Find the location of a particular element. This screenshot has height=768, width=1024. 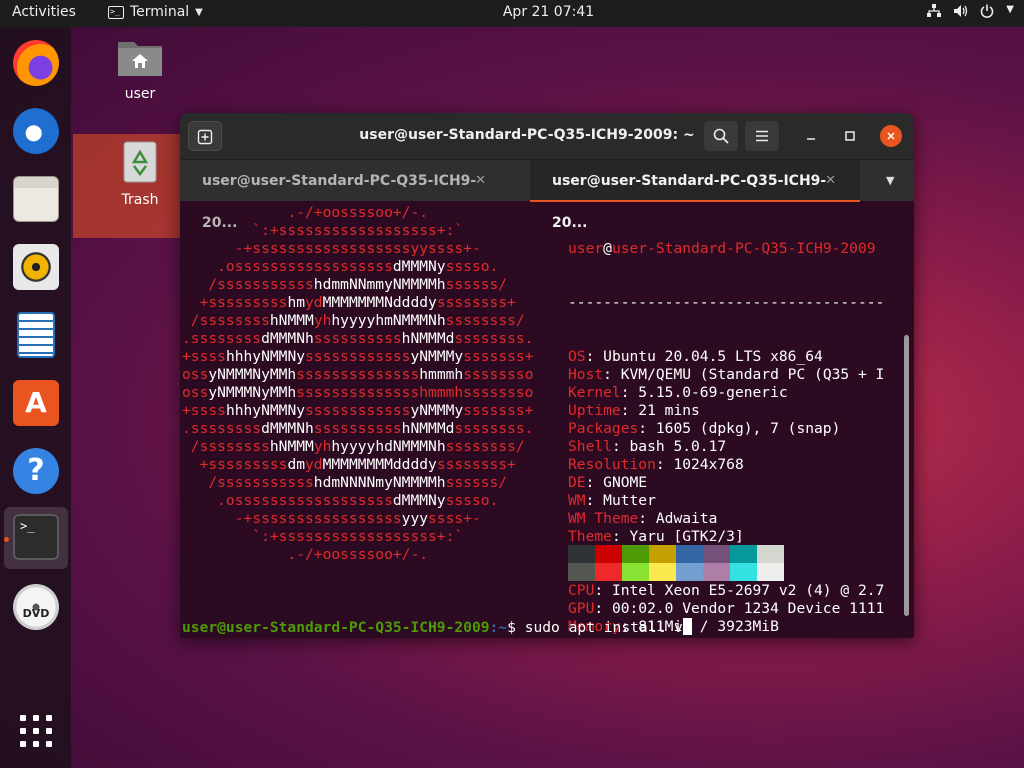

logo-segment: ssssssssss is located at coordinates (357, 428).